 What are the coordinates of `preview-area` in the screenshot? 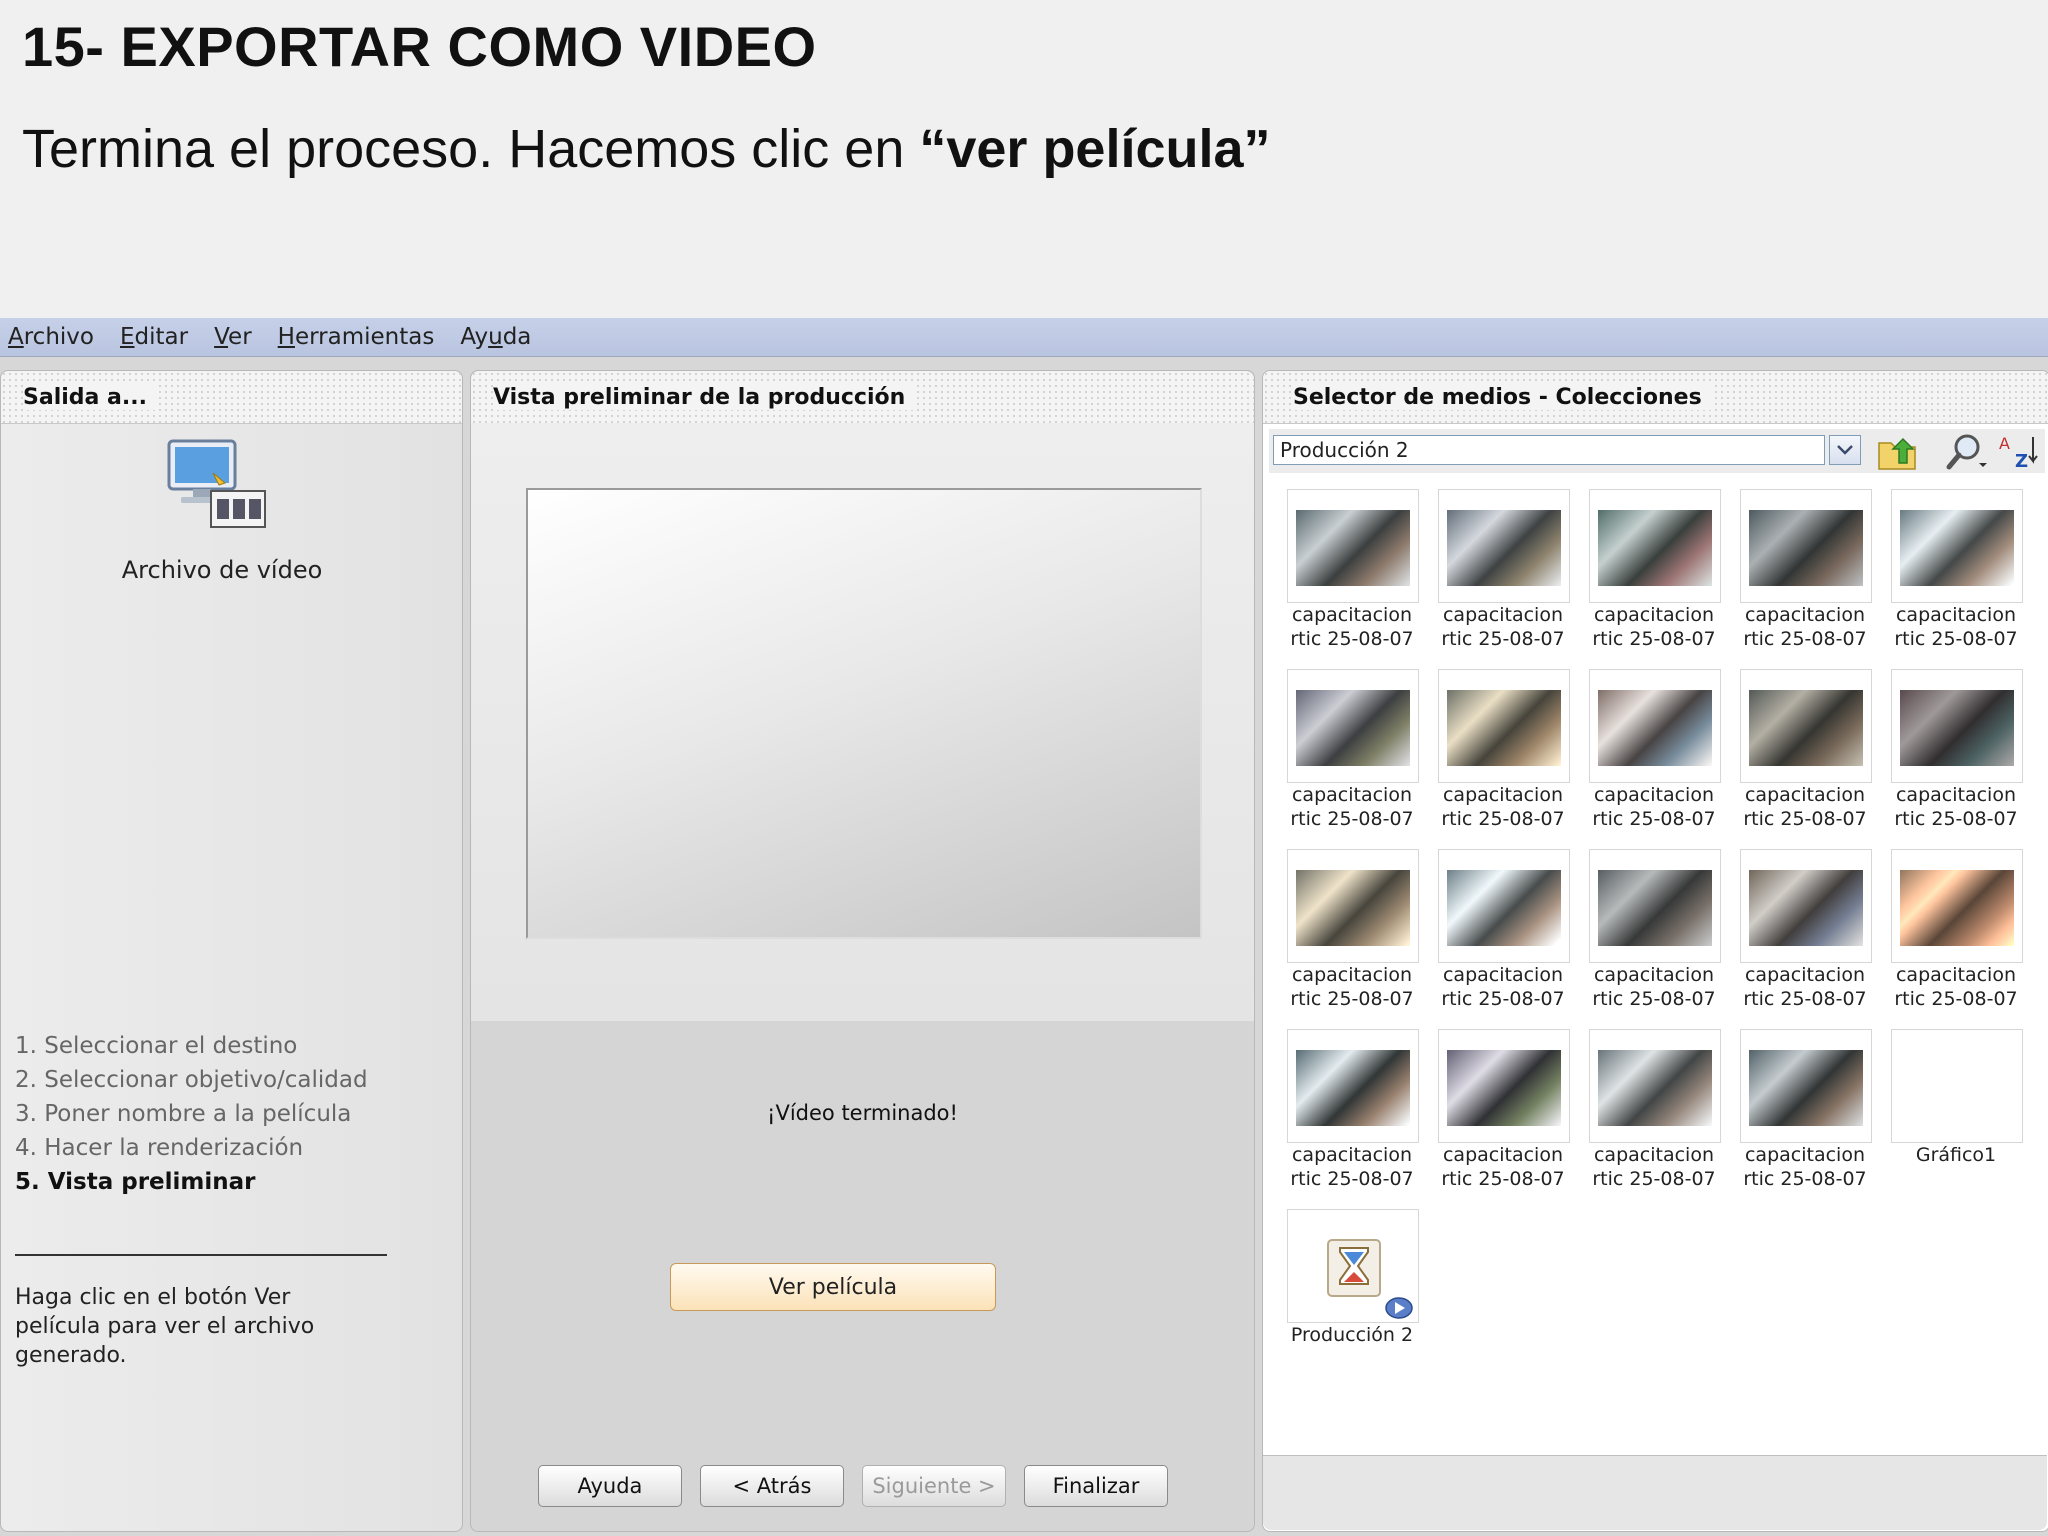 It's located at (862, 722).